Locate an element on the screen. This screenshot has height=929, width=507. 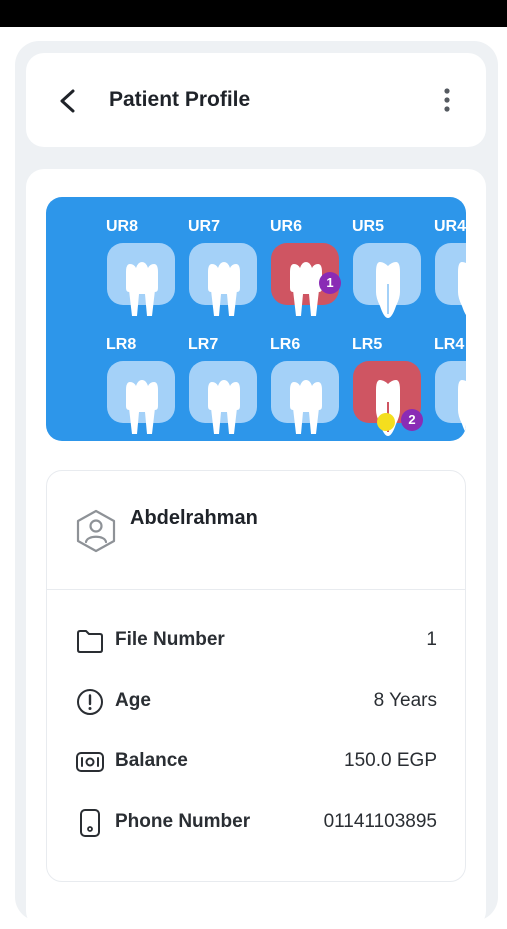
balance-row: Balance 150.0 EGP is located at coordinates (256, 761).